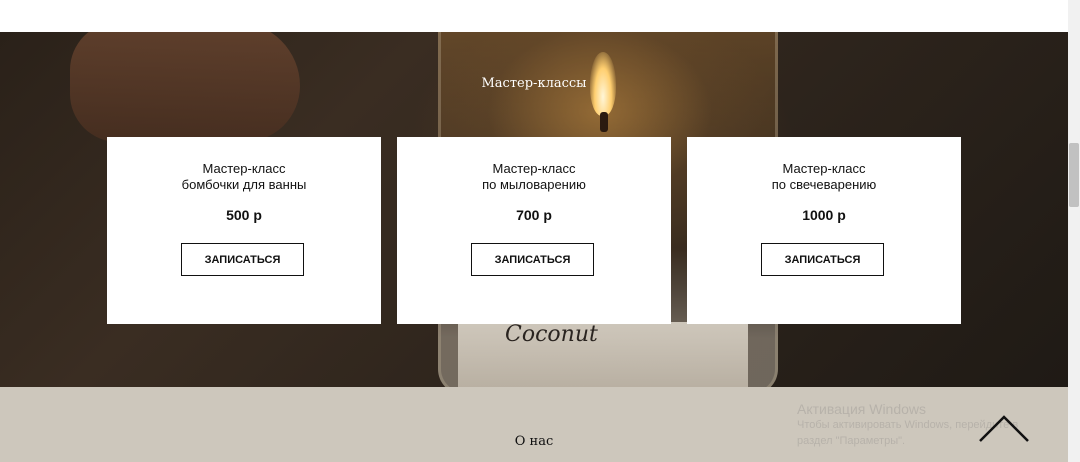 The height and width of the screenshot is (462, 1080). I want to click on chevron-up-icon, so click(1004, 428).